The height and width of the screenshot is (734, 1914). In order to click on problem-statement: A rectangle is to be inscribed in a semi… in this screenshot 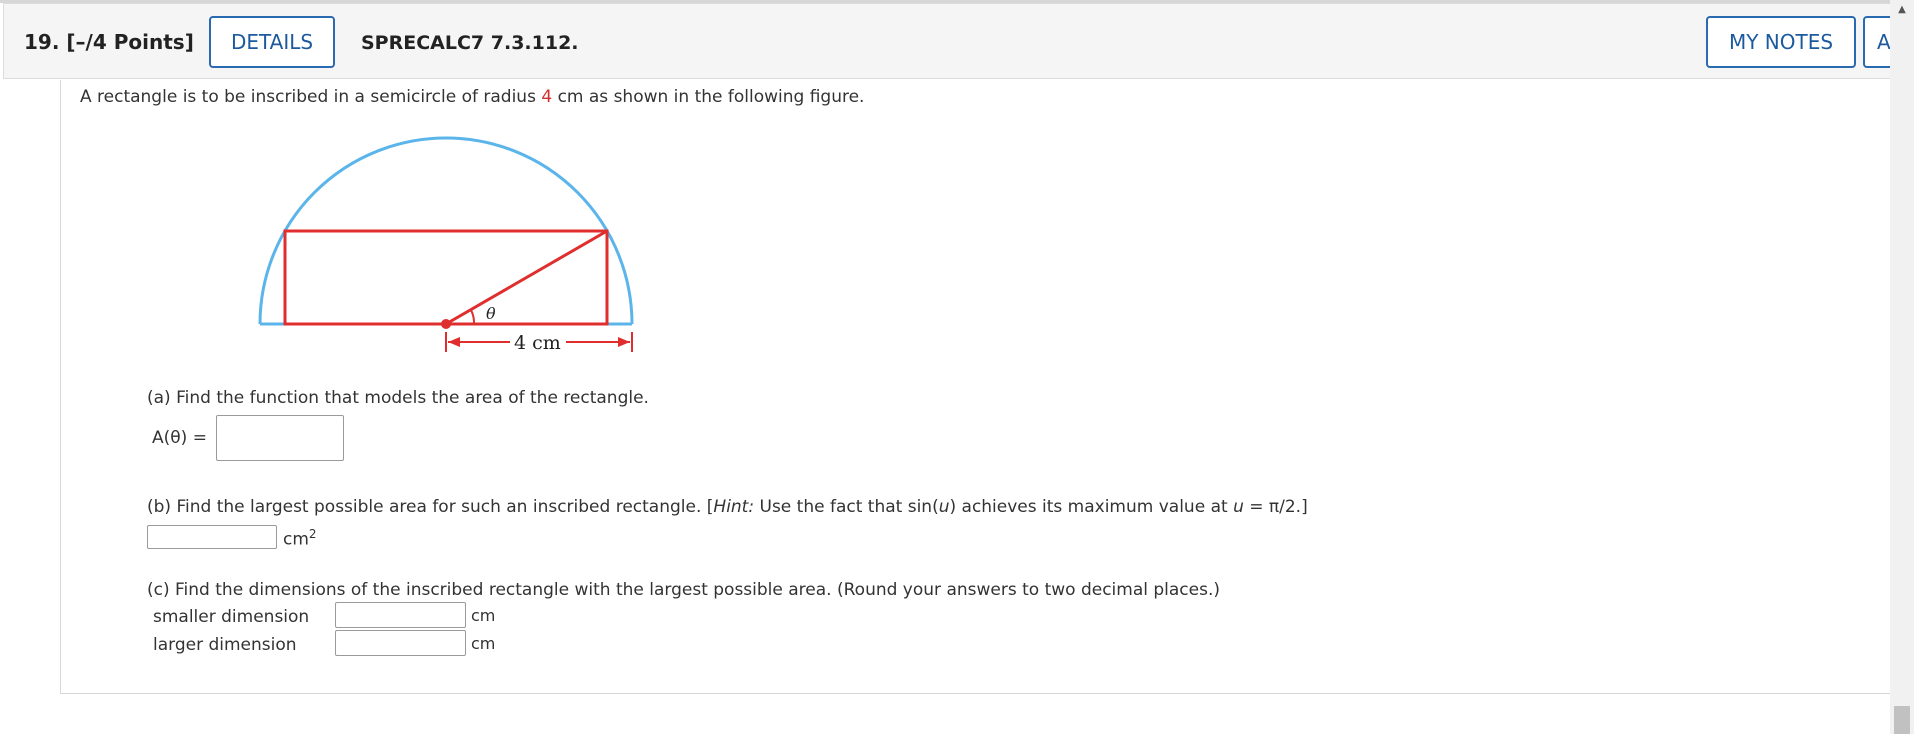, I will do `click(472, 97)`.